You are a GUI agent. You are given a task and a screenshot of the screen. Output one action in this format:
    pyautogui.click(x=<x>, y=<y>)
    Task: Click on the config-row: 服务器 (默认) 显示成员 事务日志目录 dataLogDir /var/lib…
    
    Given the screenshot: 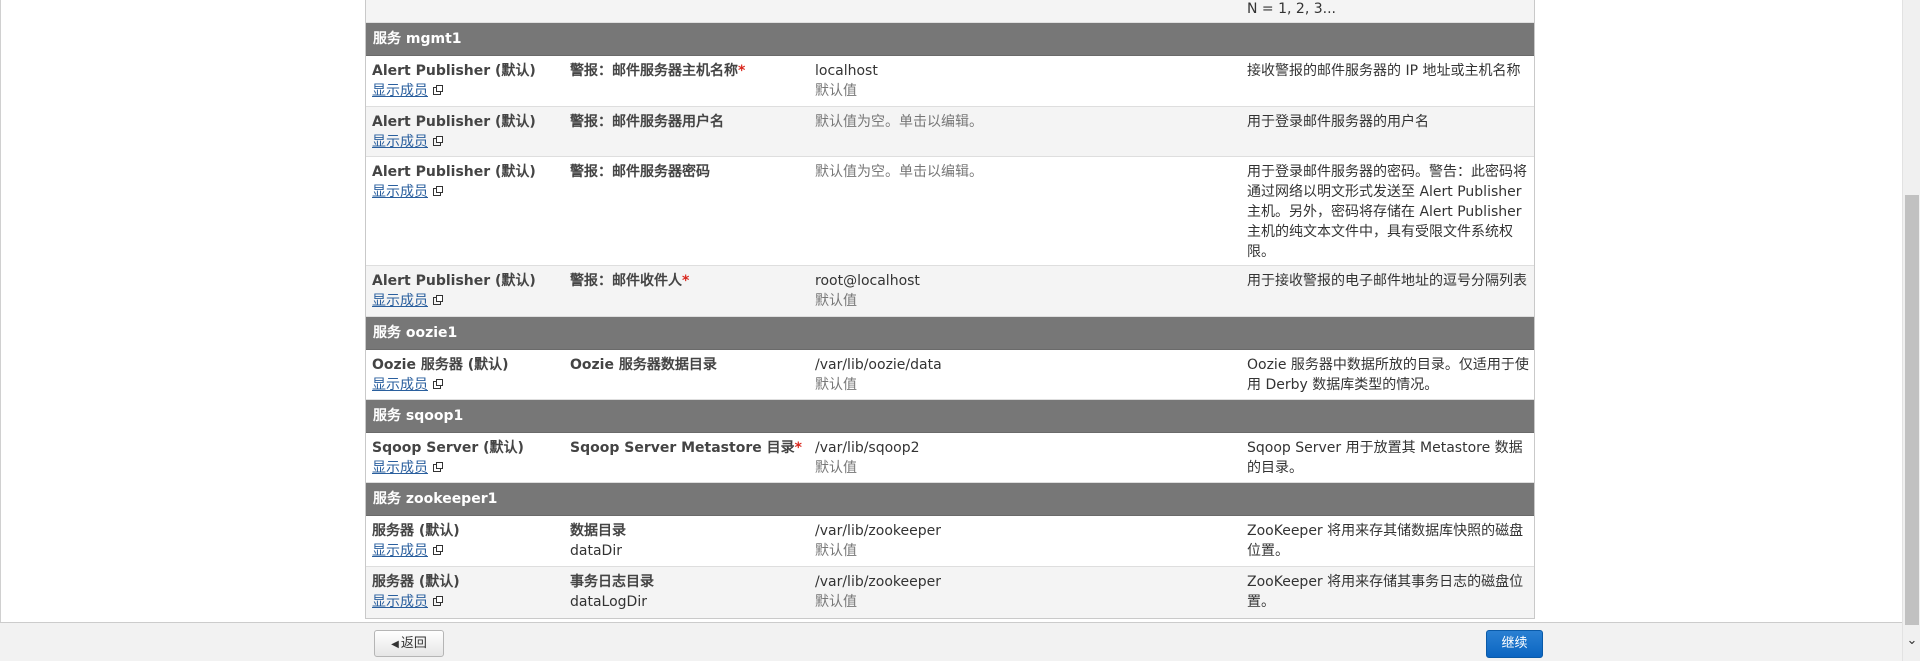 What is the action you would take?
    pyautogui.click(x=950, y=592)
    